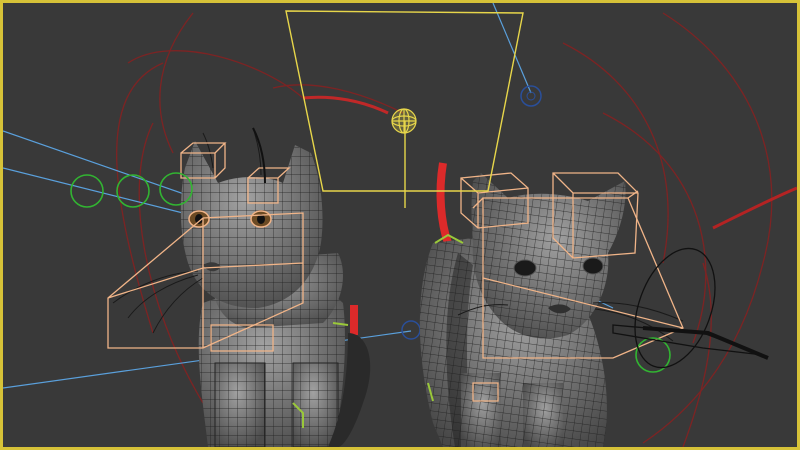  What do you see at coordinates (404, 121) in the screenshot?
I see `omni-light-icon` at bounding box center [404, 121].